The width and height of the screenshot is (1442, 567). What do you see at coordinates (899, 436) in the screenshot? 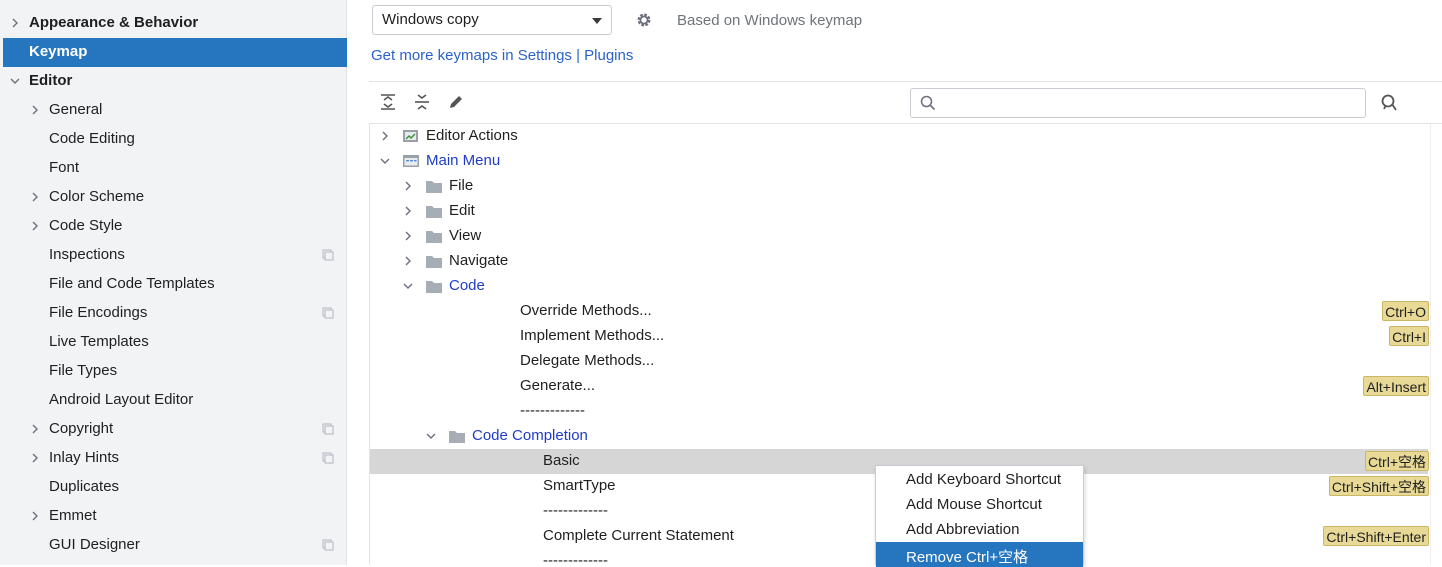
I see `tree-row: Code Completion` at bounding box center [899, 436].